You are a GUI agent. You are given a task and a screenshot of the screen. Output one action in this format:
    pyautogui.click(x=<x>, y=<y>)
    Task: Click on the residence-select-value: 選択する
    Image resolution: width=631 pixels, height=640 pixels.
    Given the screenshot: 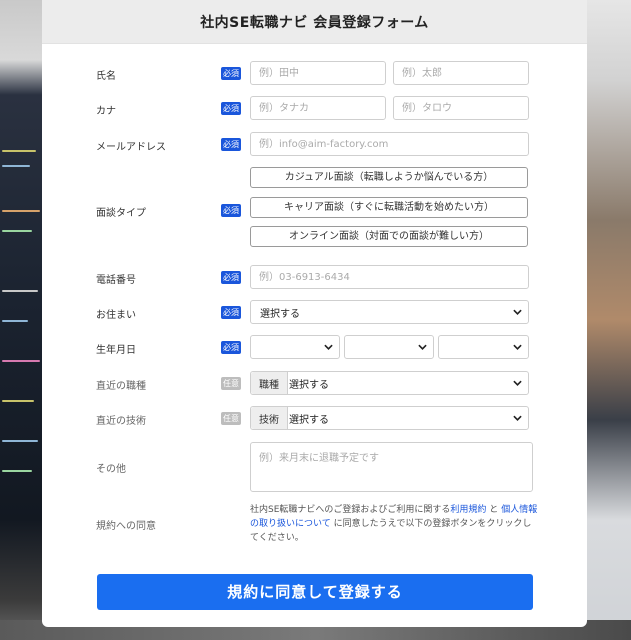 What is the action you would take?
    pyautogui.click(x=280, y=314)
    